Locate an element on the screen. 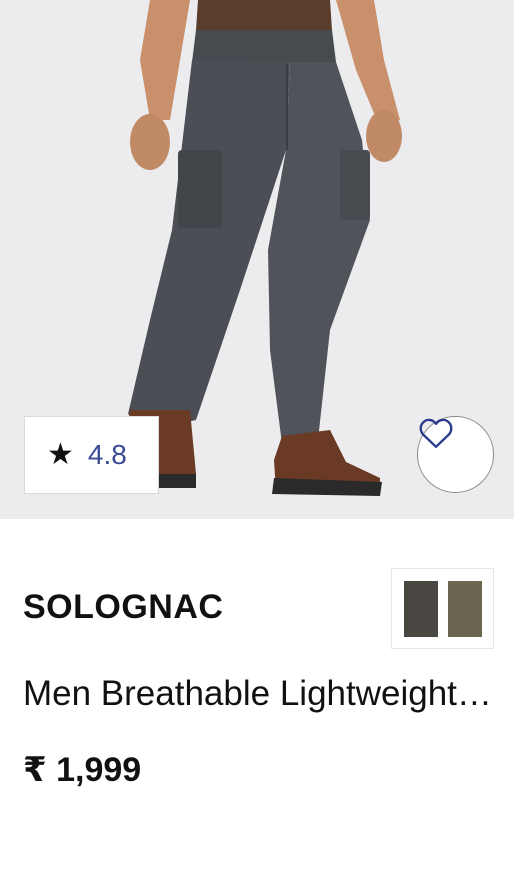 The height and width of the screenshot is (879, 514). color-swatches is located at coordinates (442, 608).